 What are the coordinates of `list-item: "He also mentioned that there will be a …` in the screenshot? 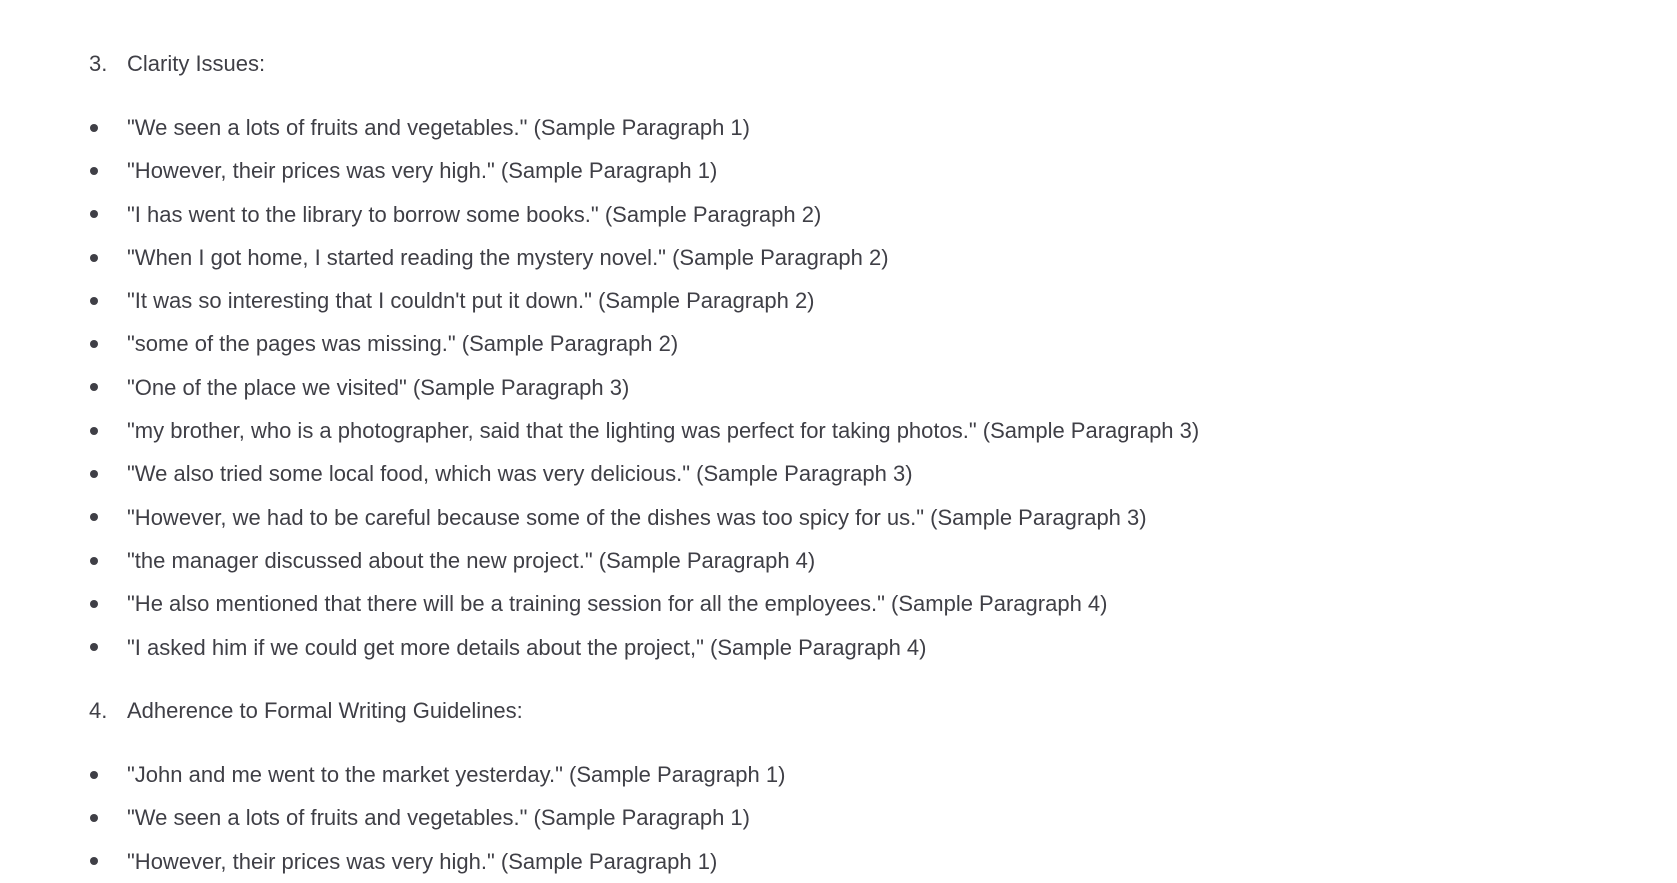 It's located at (644, 603).